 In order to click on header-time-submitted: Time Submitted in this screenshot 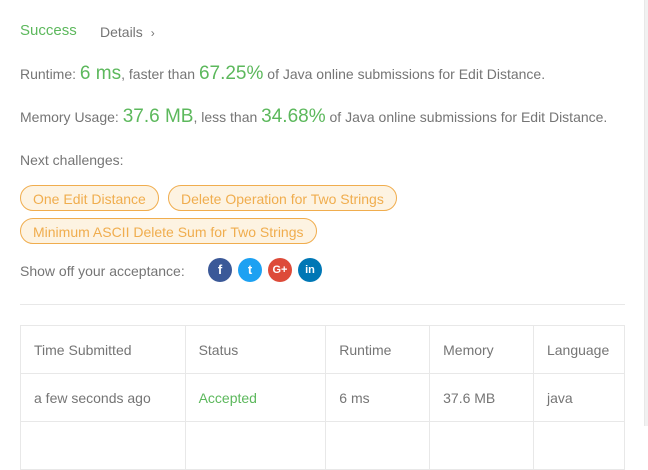, I will do `click(103, 349)`.